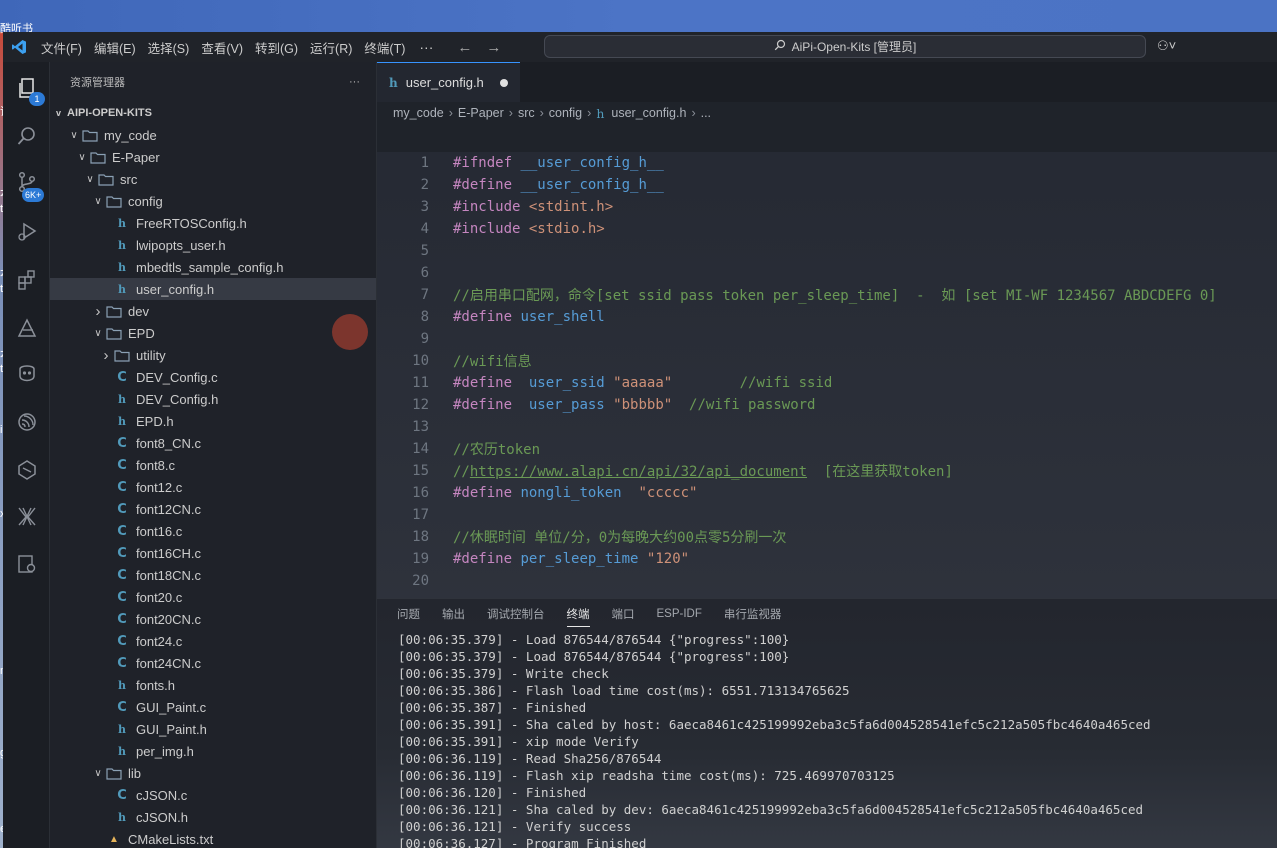  What do you see at coordinates (213, 333) in the screenshot?
I see `tree-folder: ∨ EPD` at bounding box center [213, 333].